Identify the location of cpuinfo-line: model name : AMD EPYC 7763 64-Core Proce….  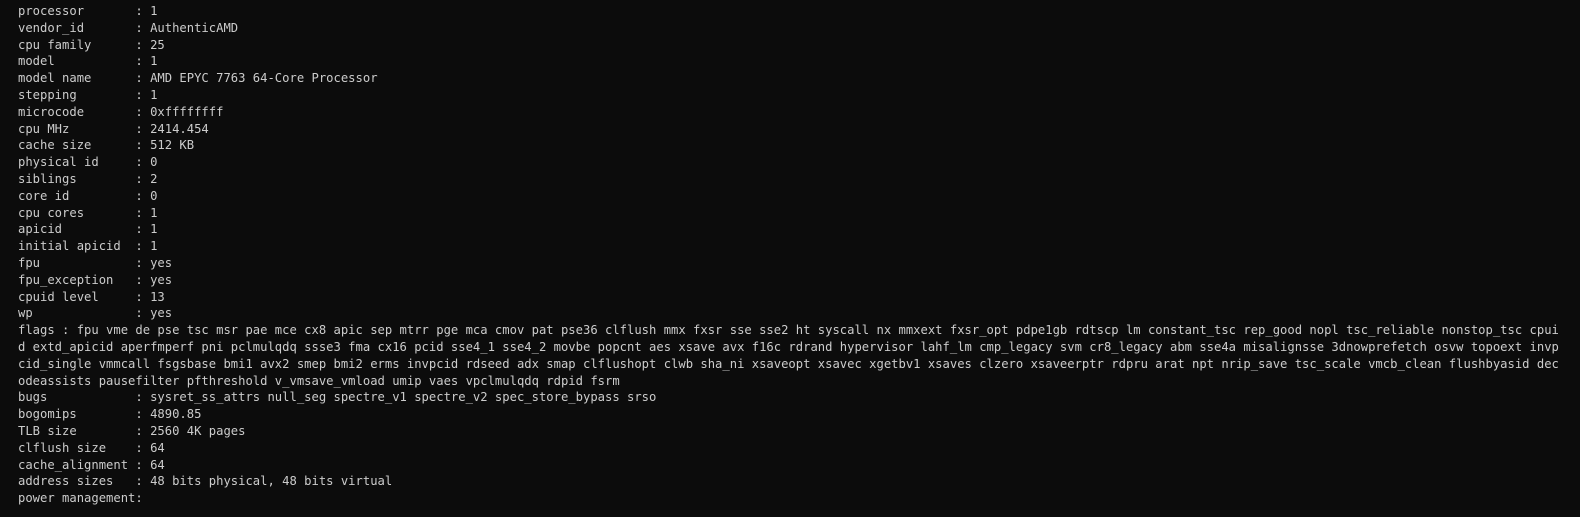
(198, 78).